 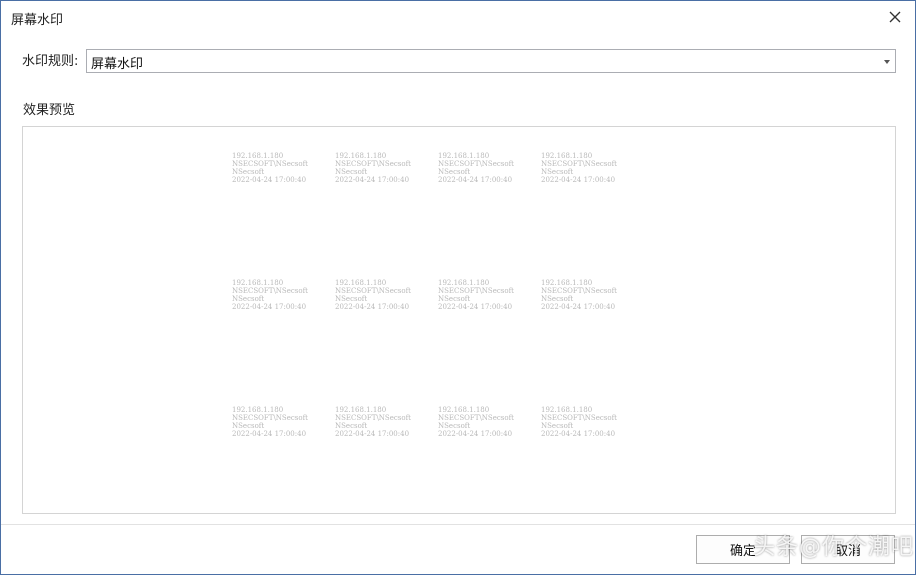 I want to click on preview-label: 效果预览, so click(x=49, y=110).